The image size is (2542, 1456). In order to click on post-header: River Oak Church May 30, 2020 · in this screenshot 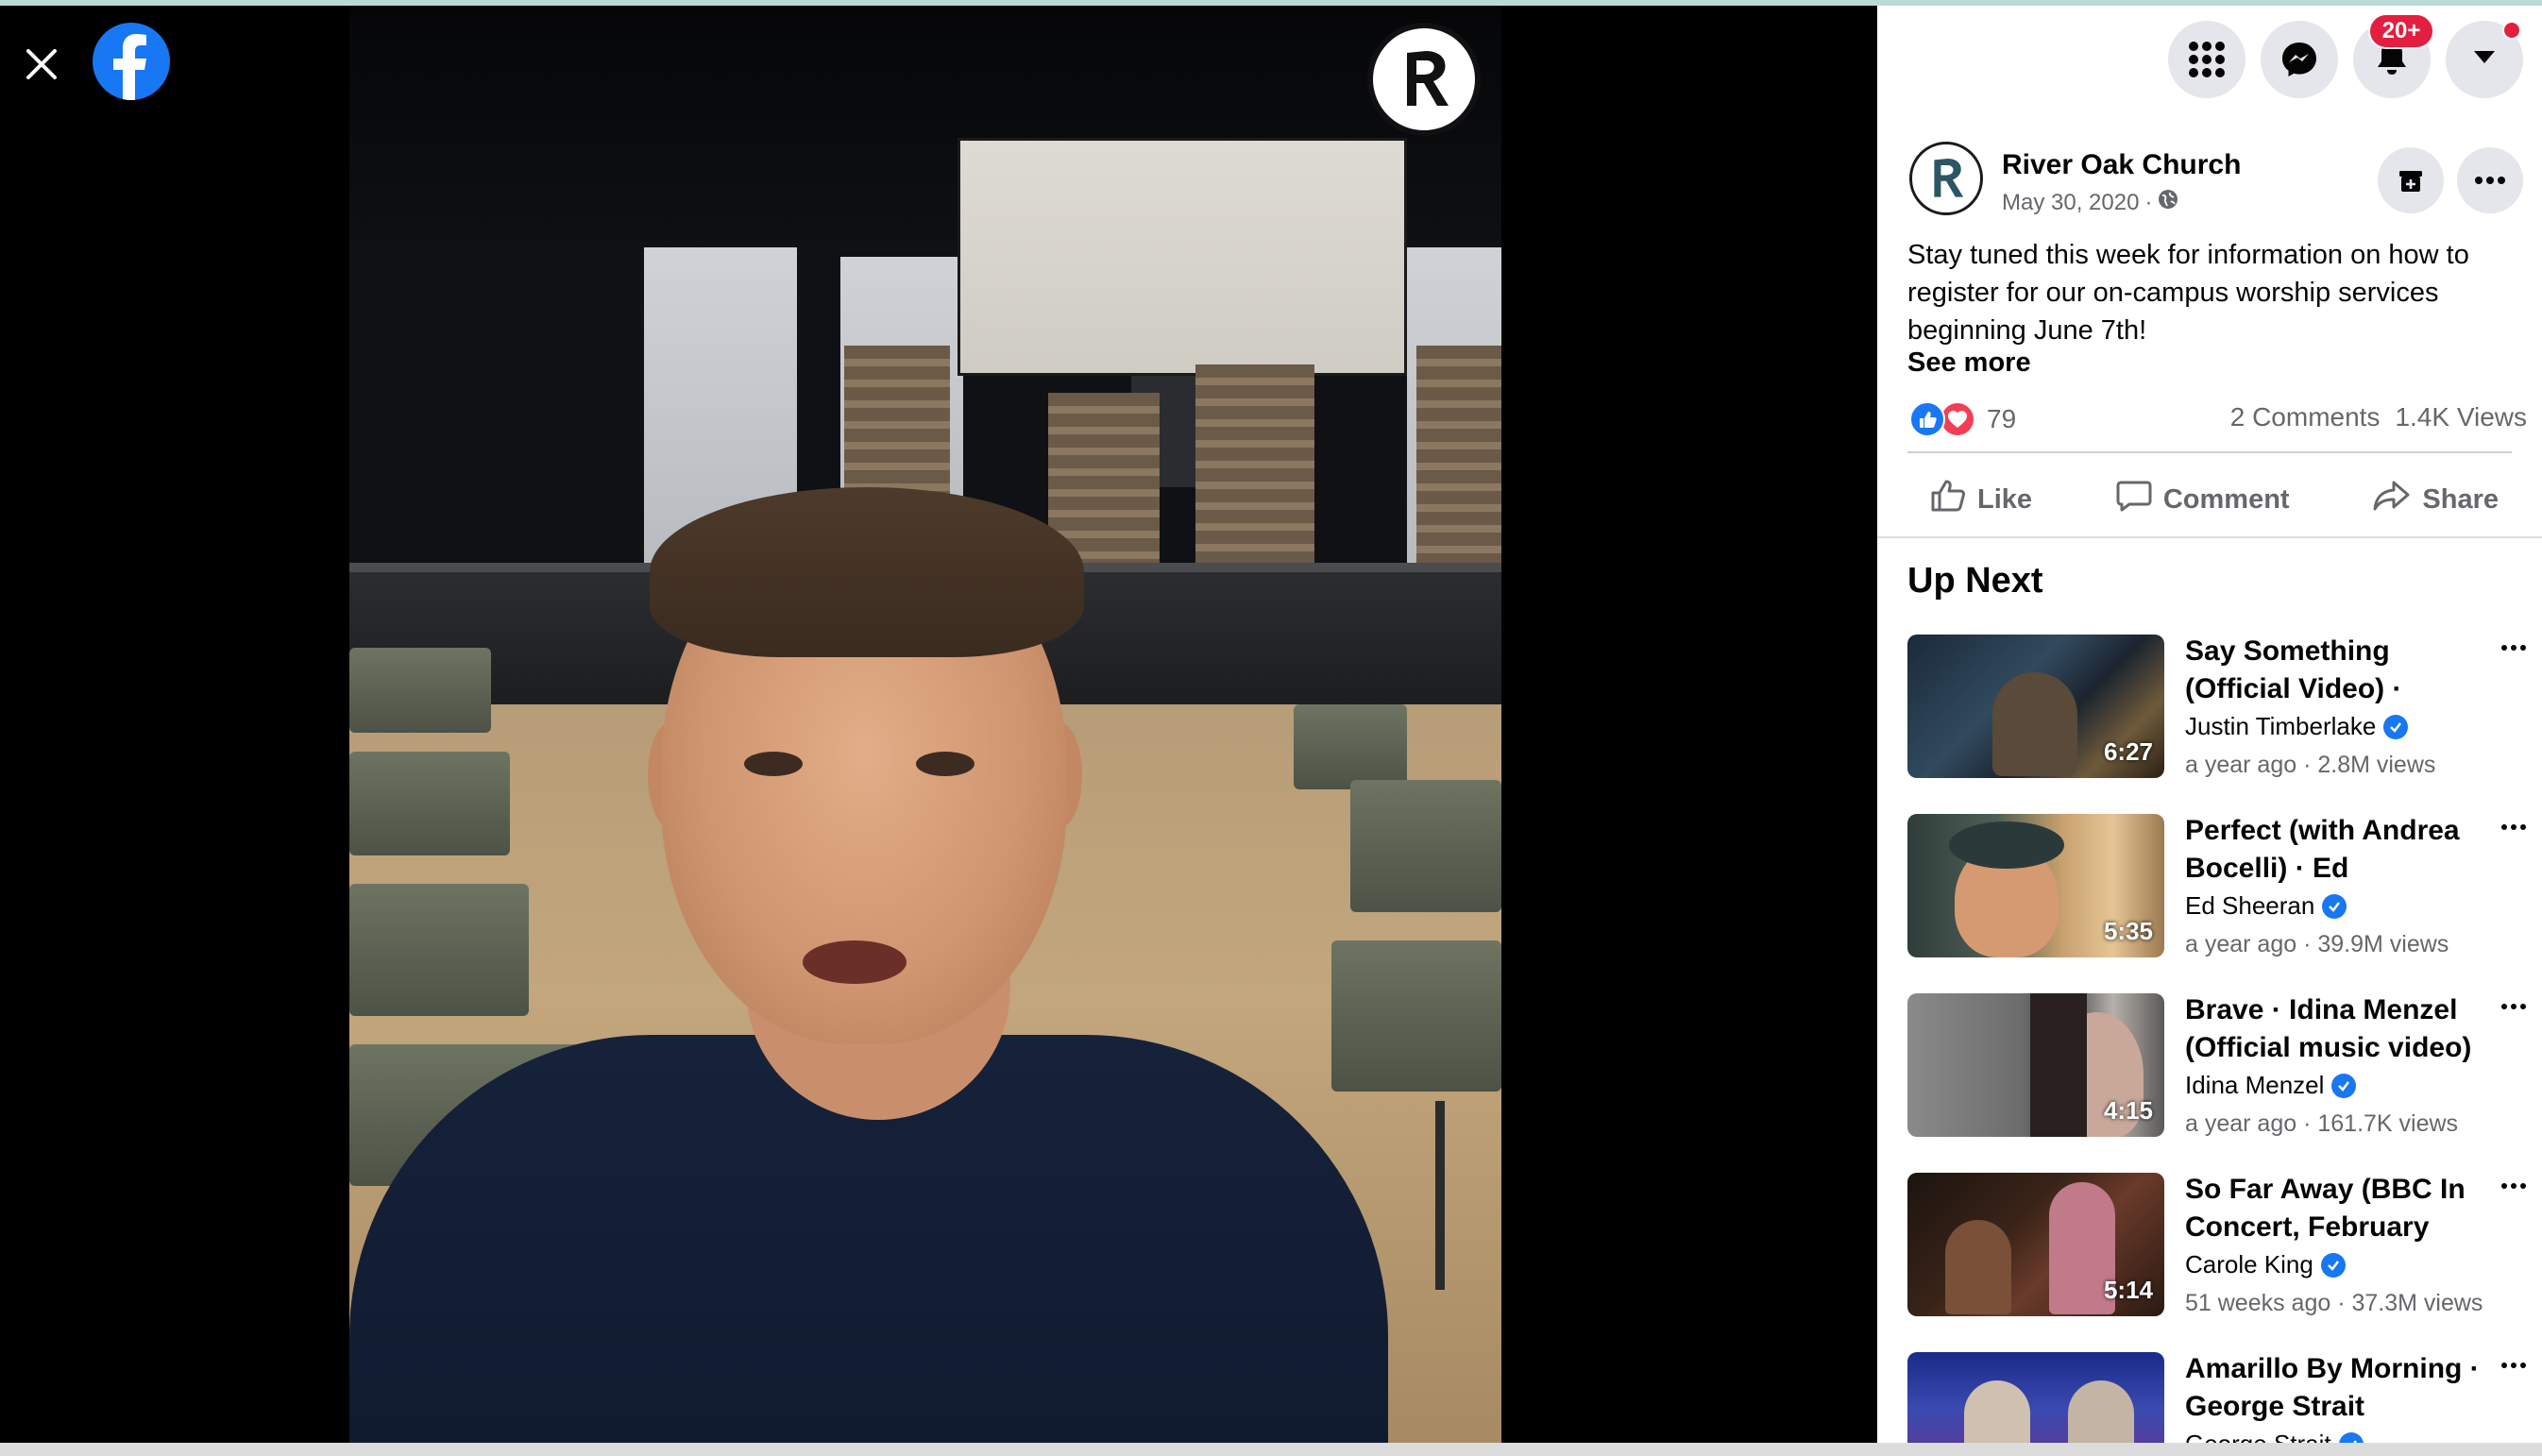, I will do `click(2216, 181)`.